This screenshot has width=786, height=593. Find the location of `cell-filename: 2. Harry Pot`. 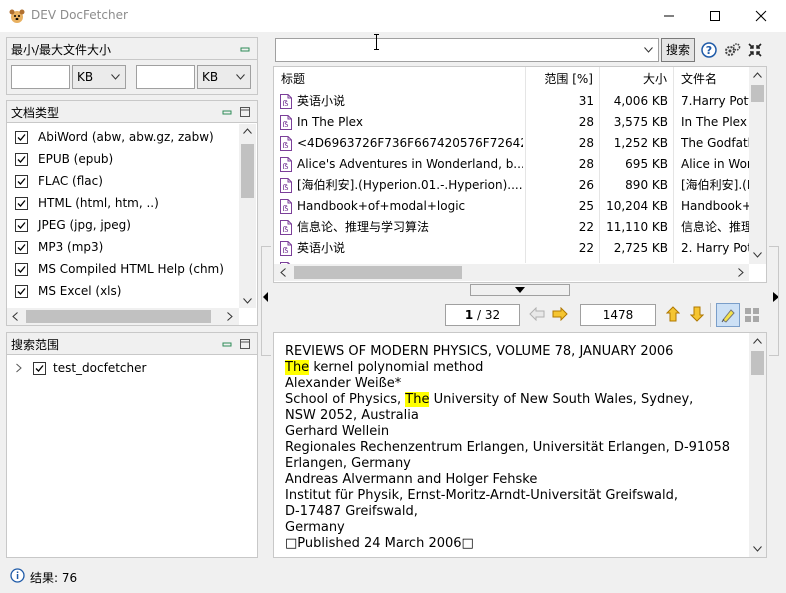

cell-filename: 2. Harry Pot is located at coordinates (715, 248).